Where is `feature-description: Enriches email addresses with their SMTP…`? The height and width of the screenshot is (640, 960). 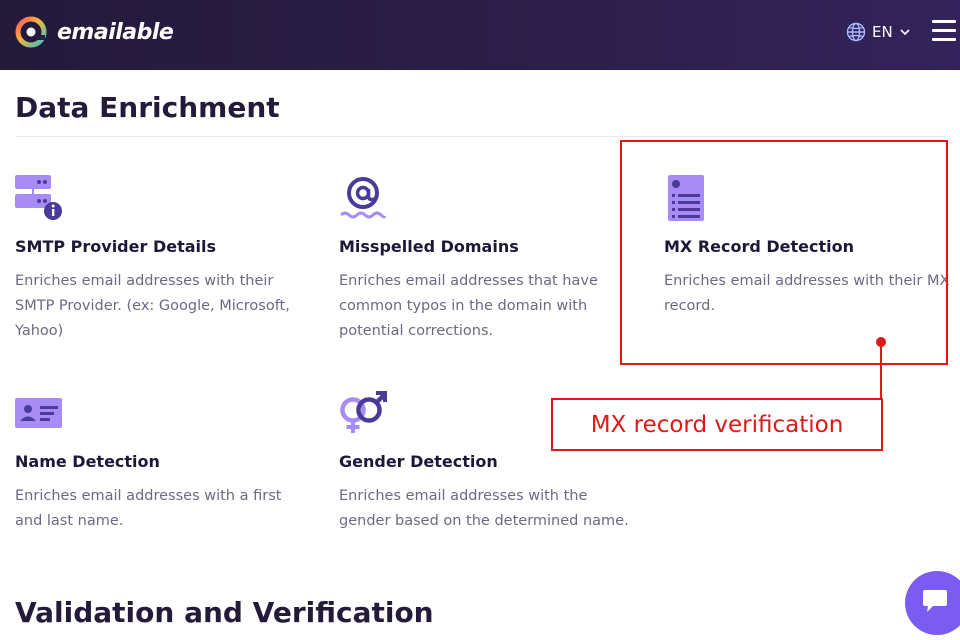
feature-description: Enriches email addresses with their SMTP… is located at coordinates (152, 306).